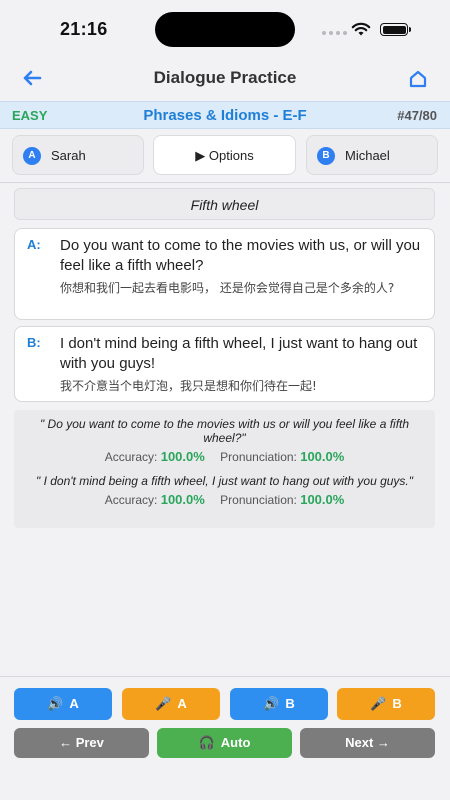 The height and width of the screenshot is (800, 450). I want to click on play-b-button: 🔊 B, so click(279, 704).